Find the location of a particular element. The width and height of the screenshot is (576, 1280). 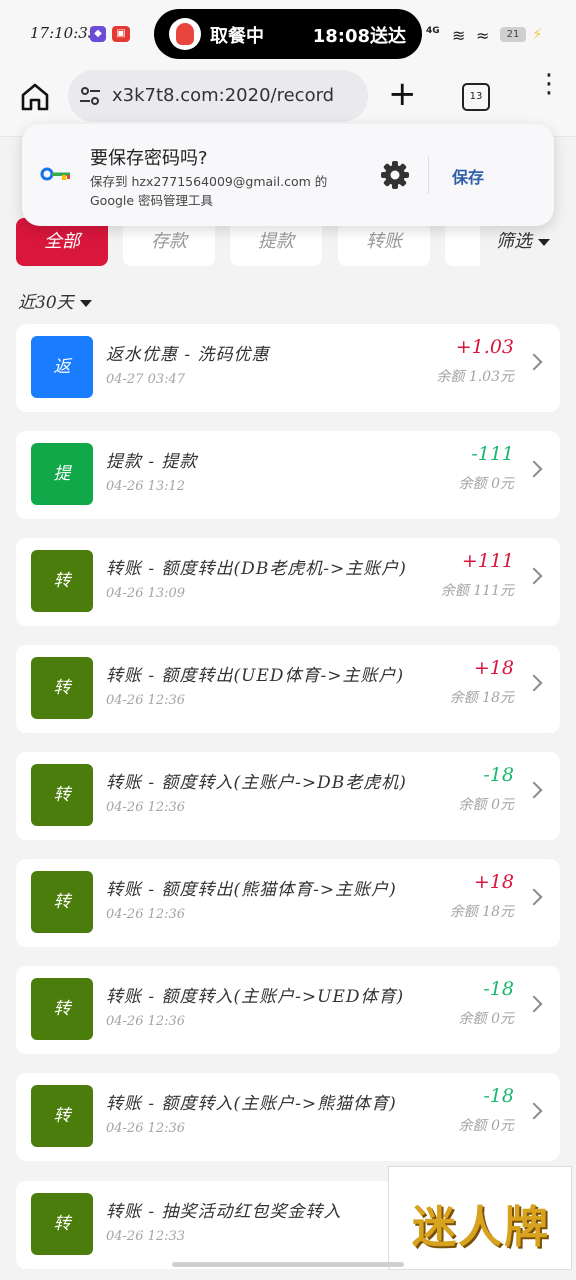

record-title: 转账 - 额度转入(主账户->UED体育) is located at coordinates (255, 997).